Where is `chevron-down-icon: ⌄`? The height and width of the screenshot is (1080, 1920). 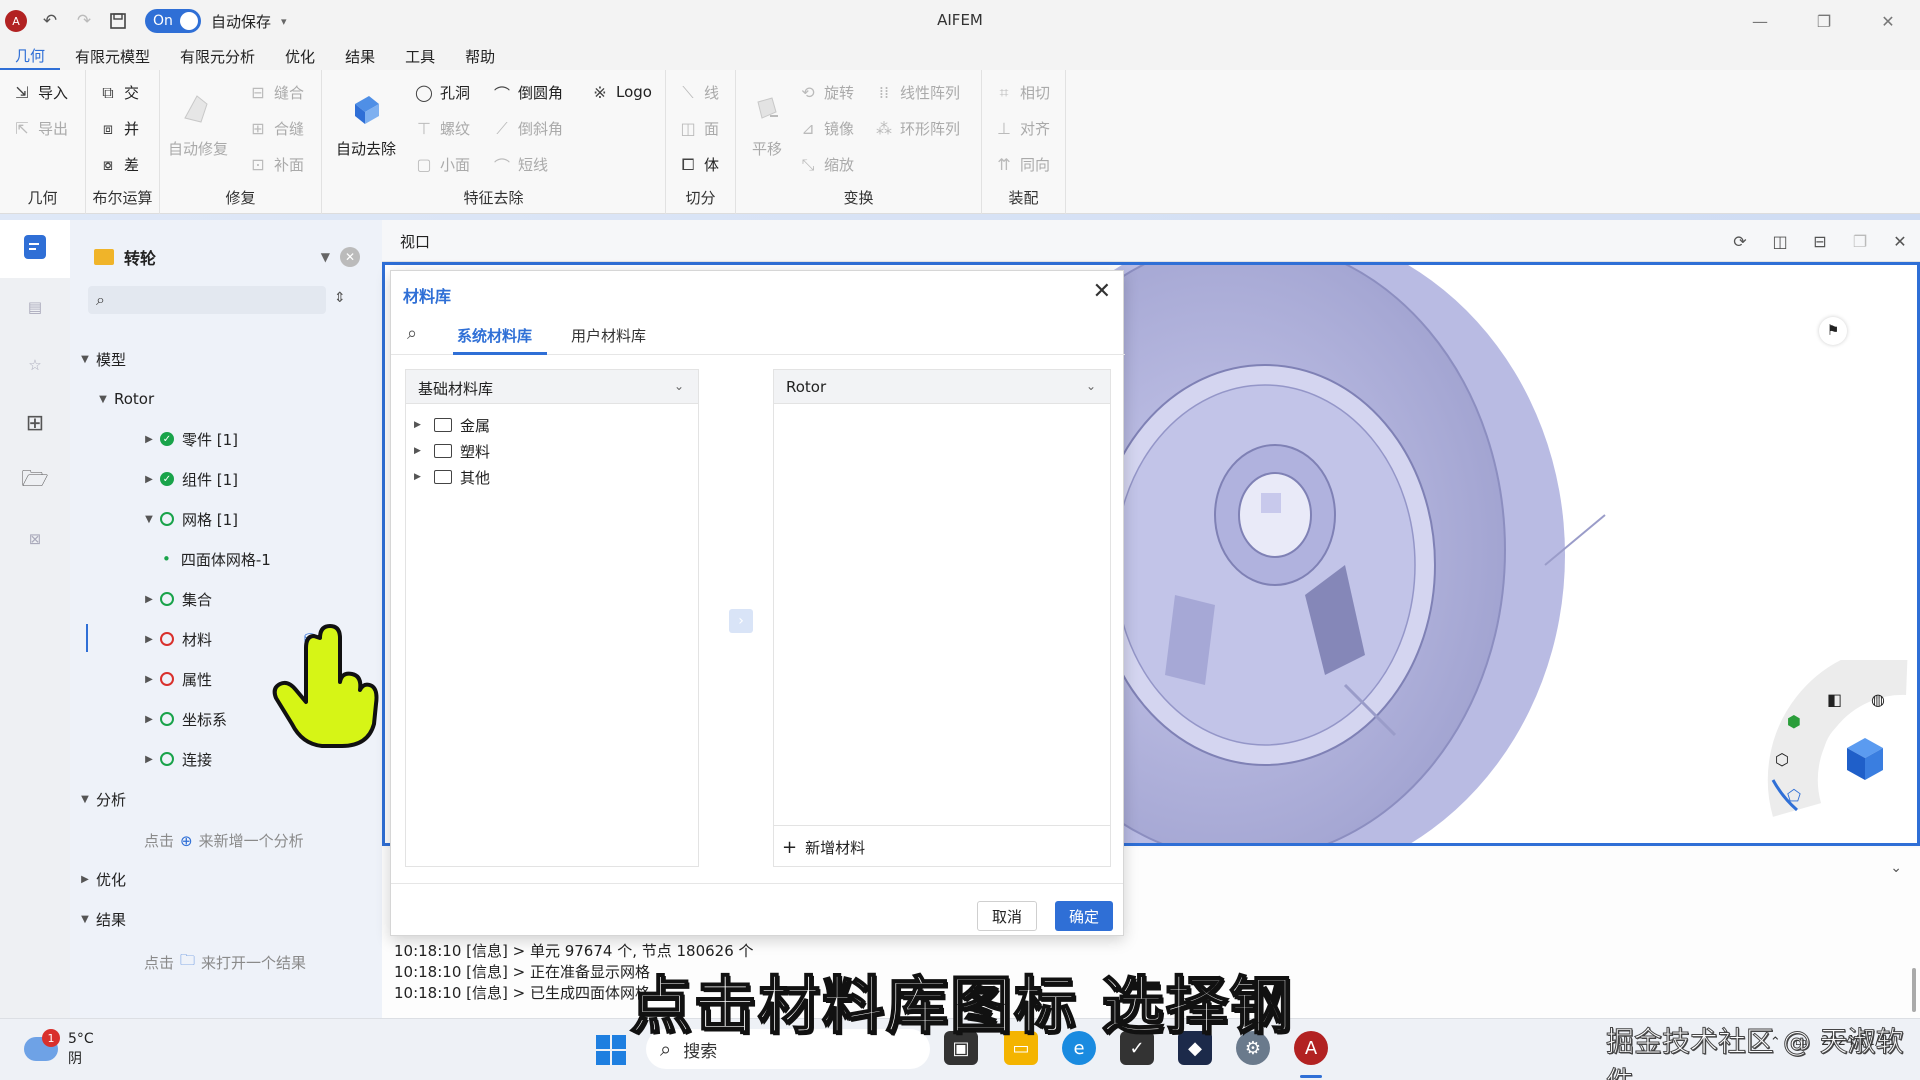 chevron-down-icon: ⌄ is located at coordinates (1896, 868).